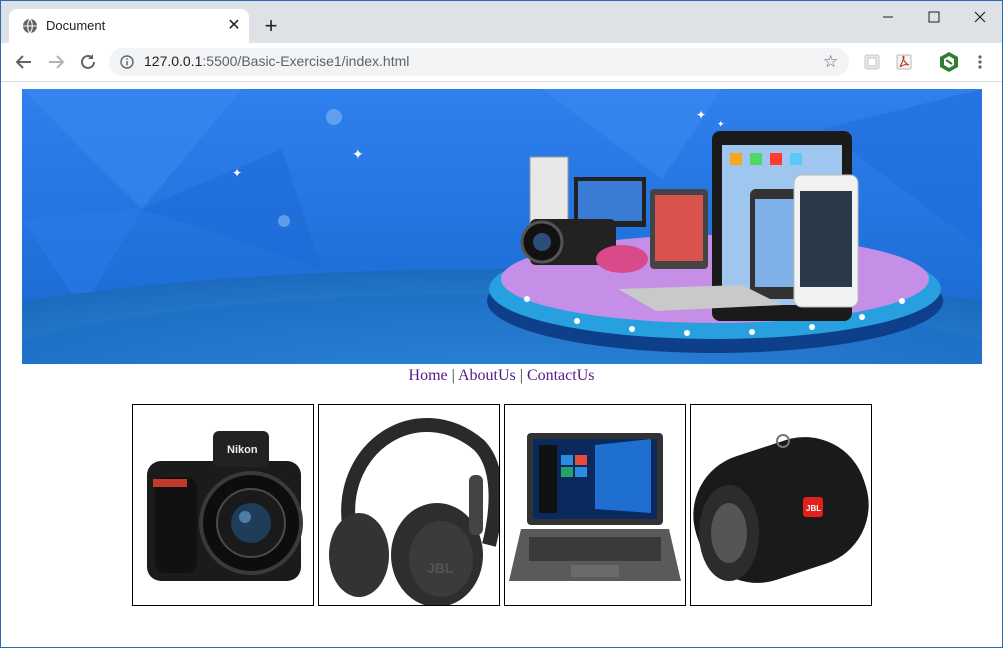  Describe the element at coordinates (56, 62) in the screenshot. I see `forward-icon` at that location.